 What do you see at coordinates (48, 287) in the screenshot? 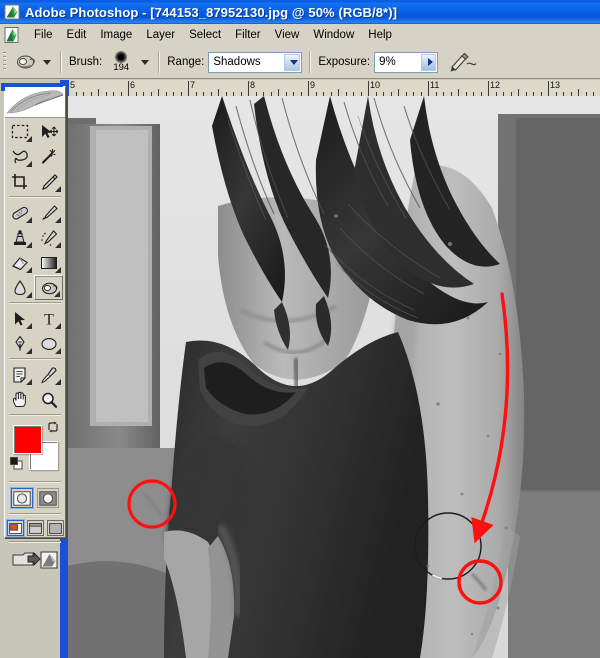
I see `burn-tool` at bounding box center [48, 287].